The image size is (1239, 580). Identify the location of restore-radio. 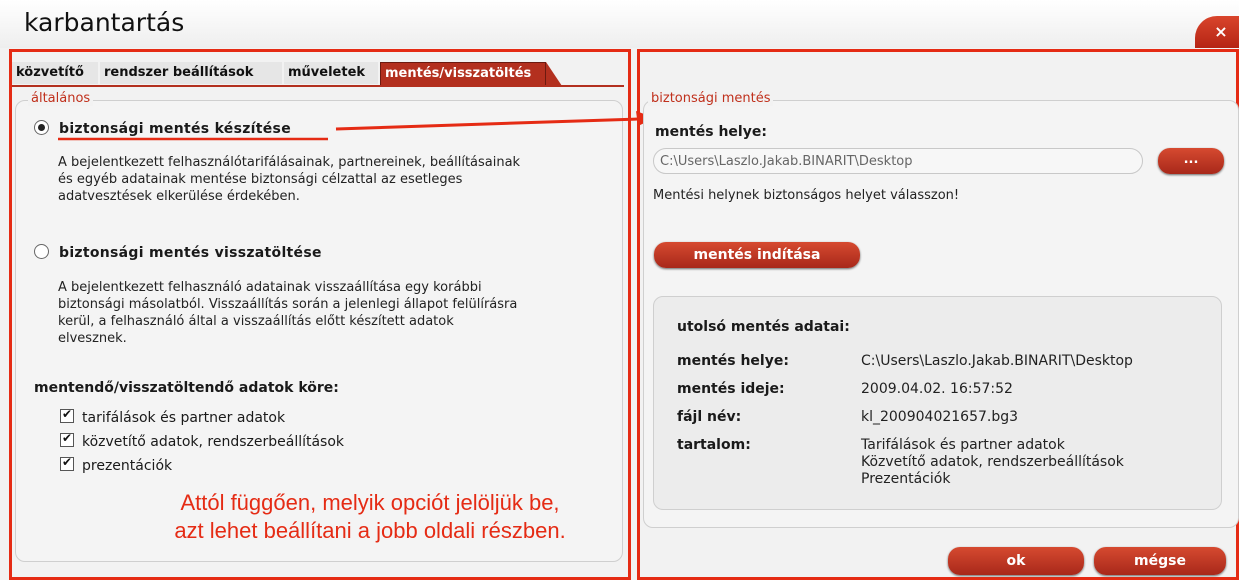
(41, 251).